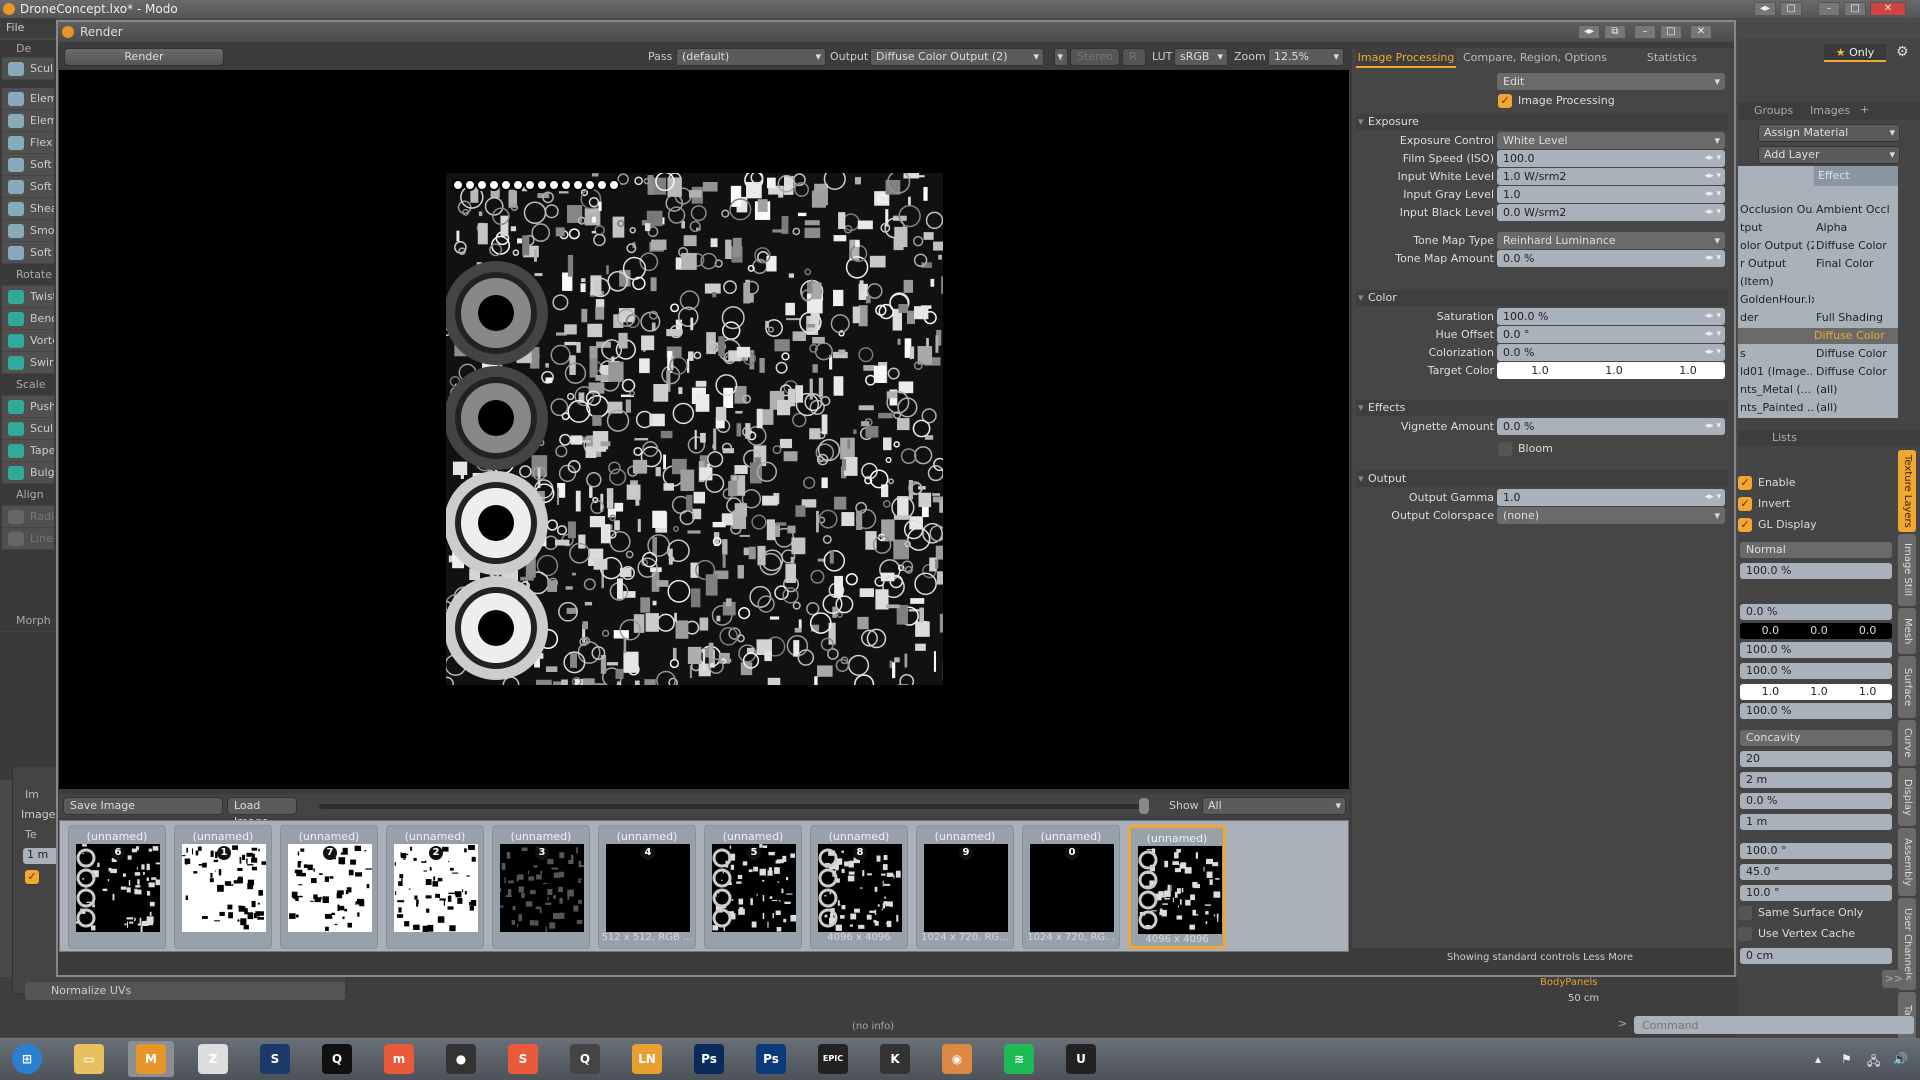 This screenshot has height=1080, width=1920. What do you see at coordinates (1611, 176) in the screenshot?
I see `input-white-input: 1.0 W/srm2` at bounding box center [1611, 176].